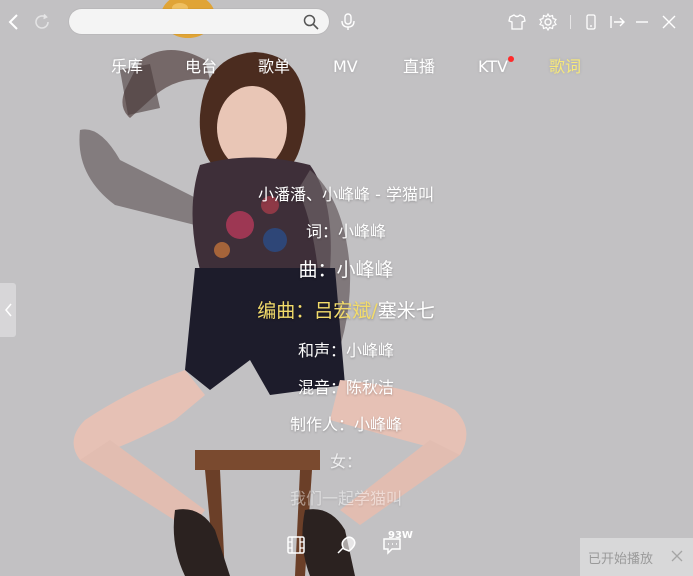 The height and width of the screenshot is (576, 693). I want to click on lyric-line-current: 编曲：吕宏斌/塞米七, so click(346, 309).